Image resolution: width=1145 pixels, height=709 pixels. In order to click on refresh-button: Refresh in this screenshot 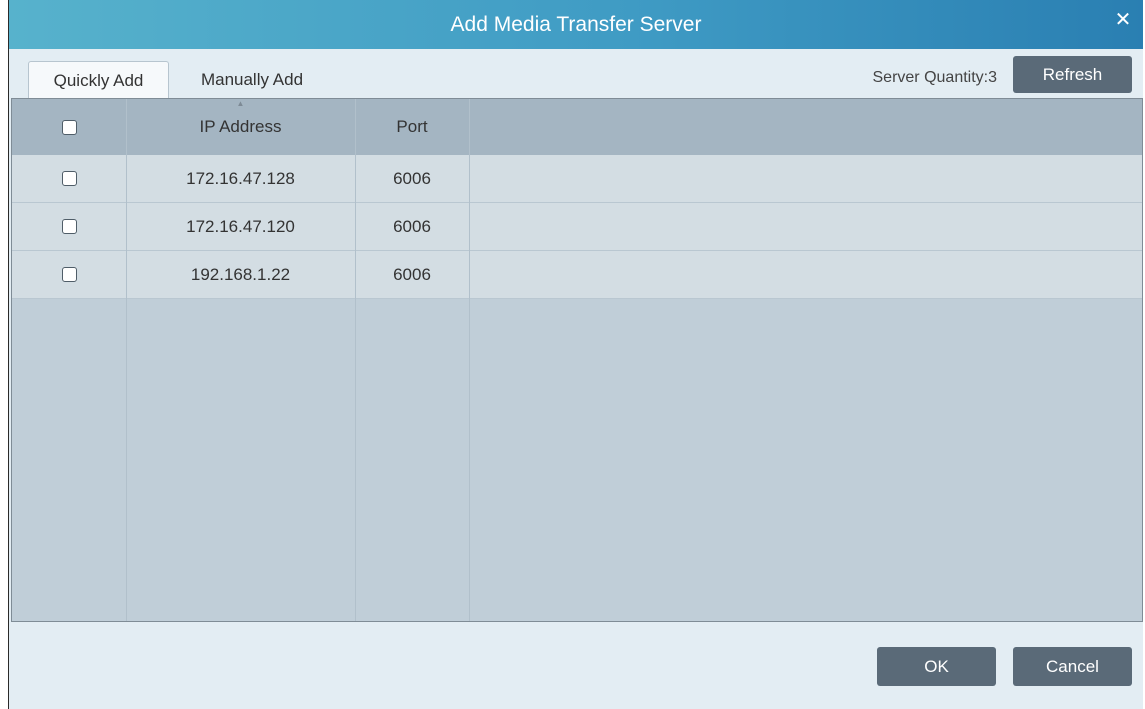, I will do `click(1072, 74)`.